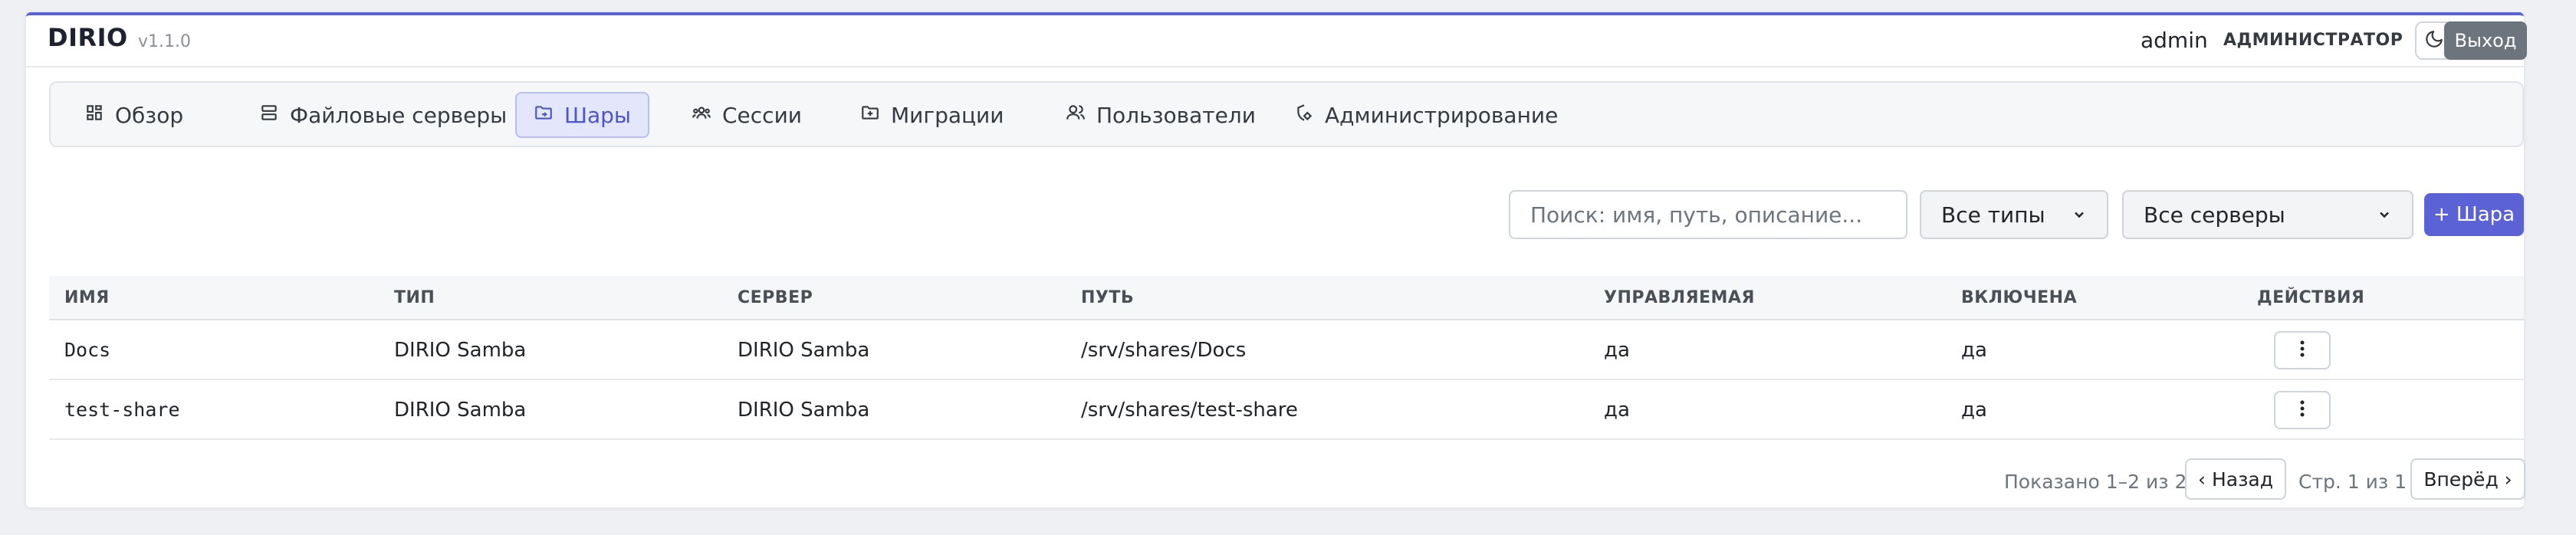  What do you see at coordinates (1176, 115) in the screenshot?
I see `nav-item-label: Пользователи` at bounding box center [1176, 115].